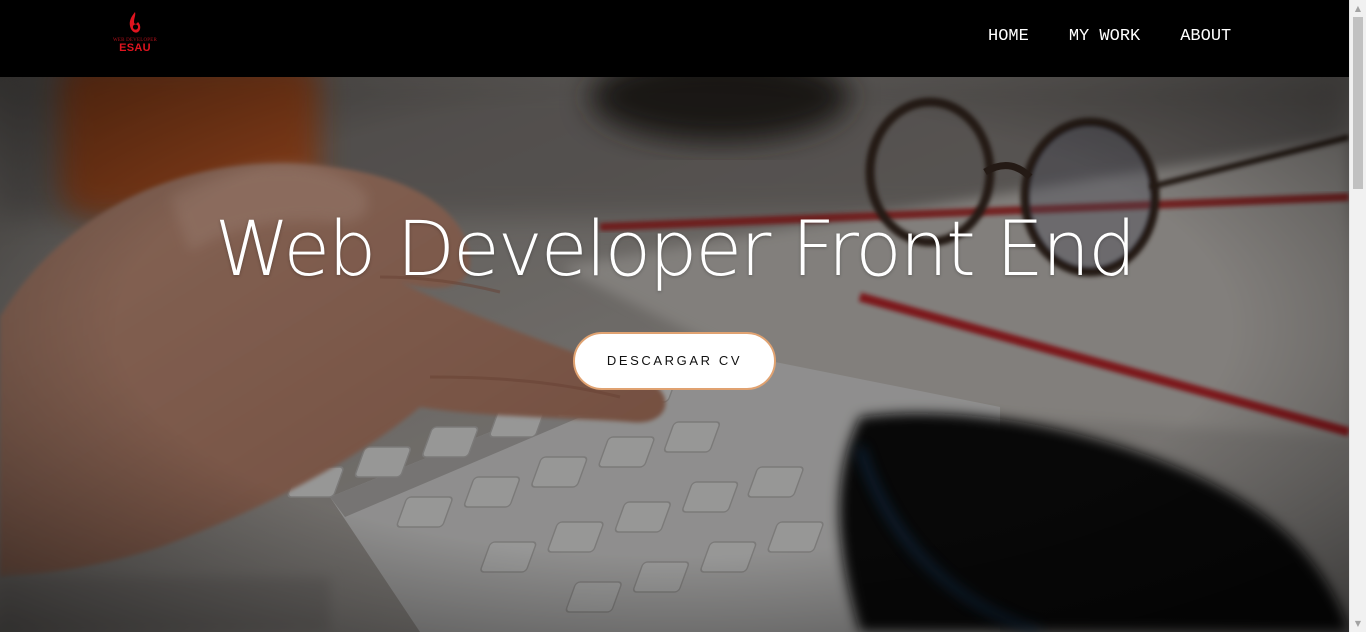  What do you see at coordinates (675, 248) in the screenshot?
I see `hero-title: Web Developer Front End` at bounding box center [675, 248].